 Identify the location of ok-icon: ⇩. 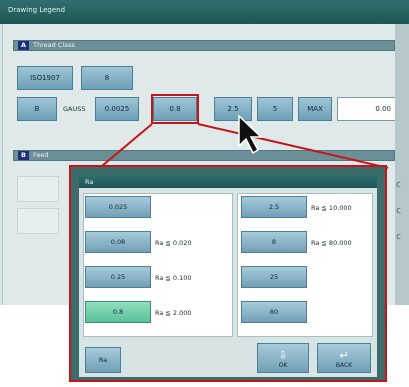
(283, 355).